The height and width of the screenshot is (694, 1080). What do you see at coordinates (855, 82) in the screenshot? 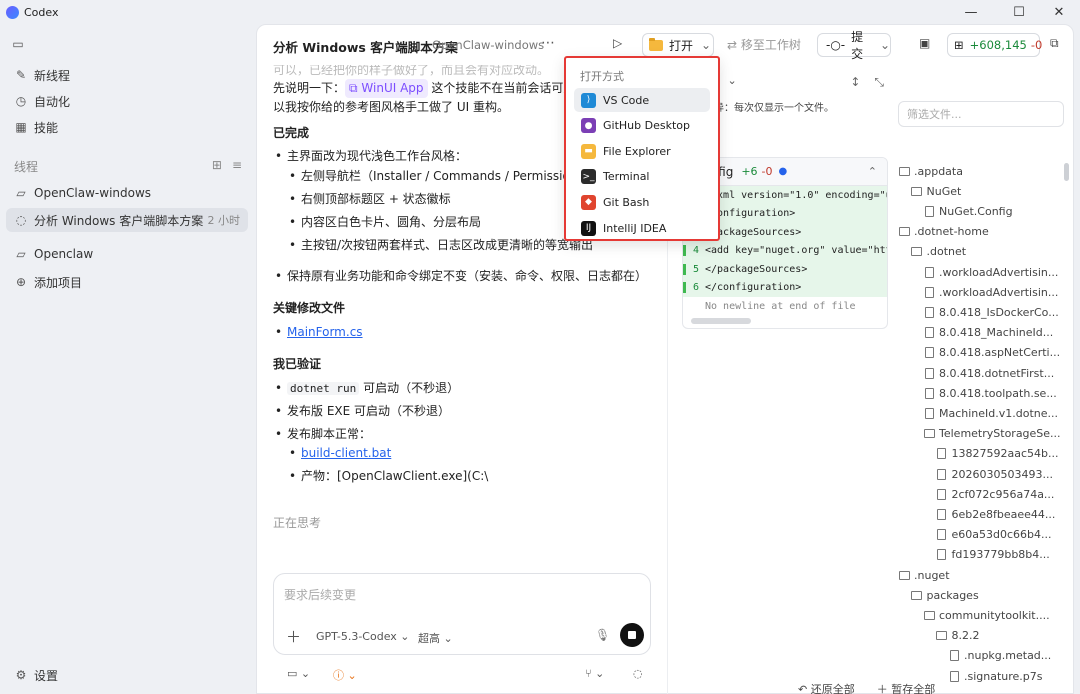
I see `expand-icon: ↕` at bounding box center [855, 82].